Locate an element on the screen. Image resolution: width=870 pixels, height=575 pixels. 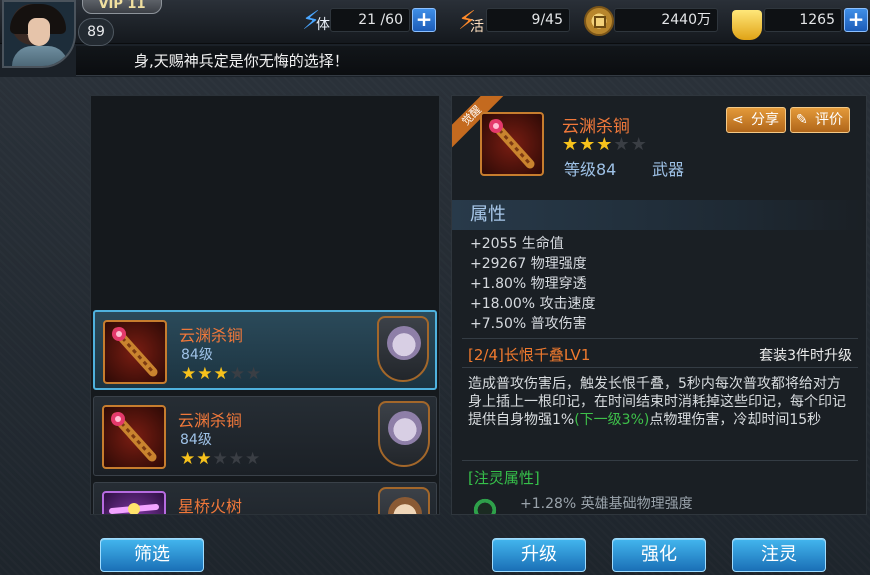
upgrade-button: 升级 is located at coordinates (539, 555).